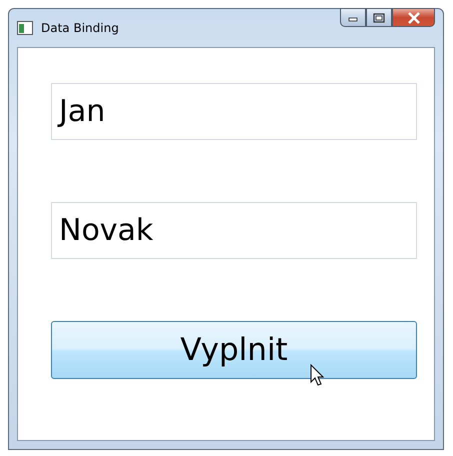 The width and height of the screenshot is (453, 456). I want to click on maximize-icon, so click(379, 17).